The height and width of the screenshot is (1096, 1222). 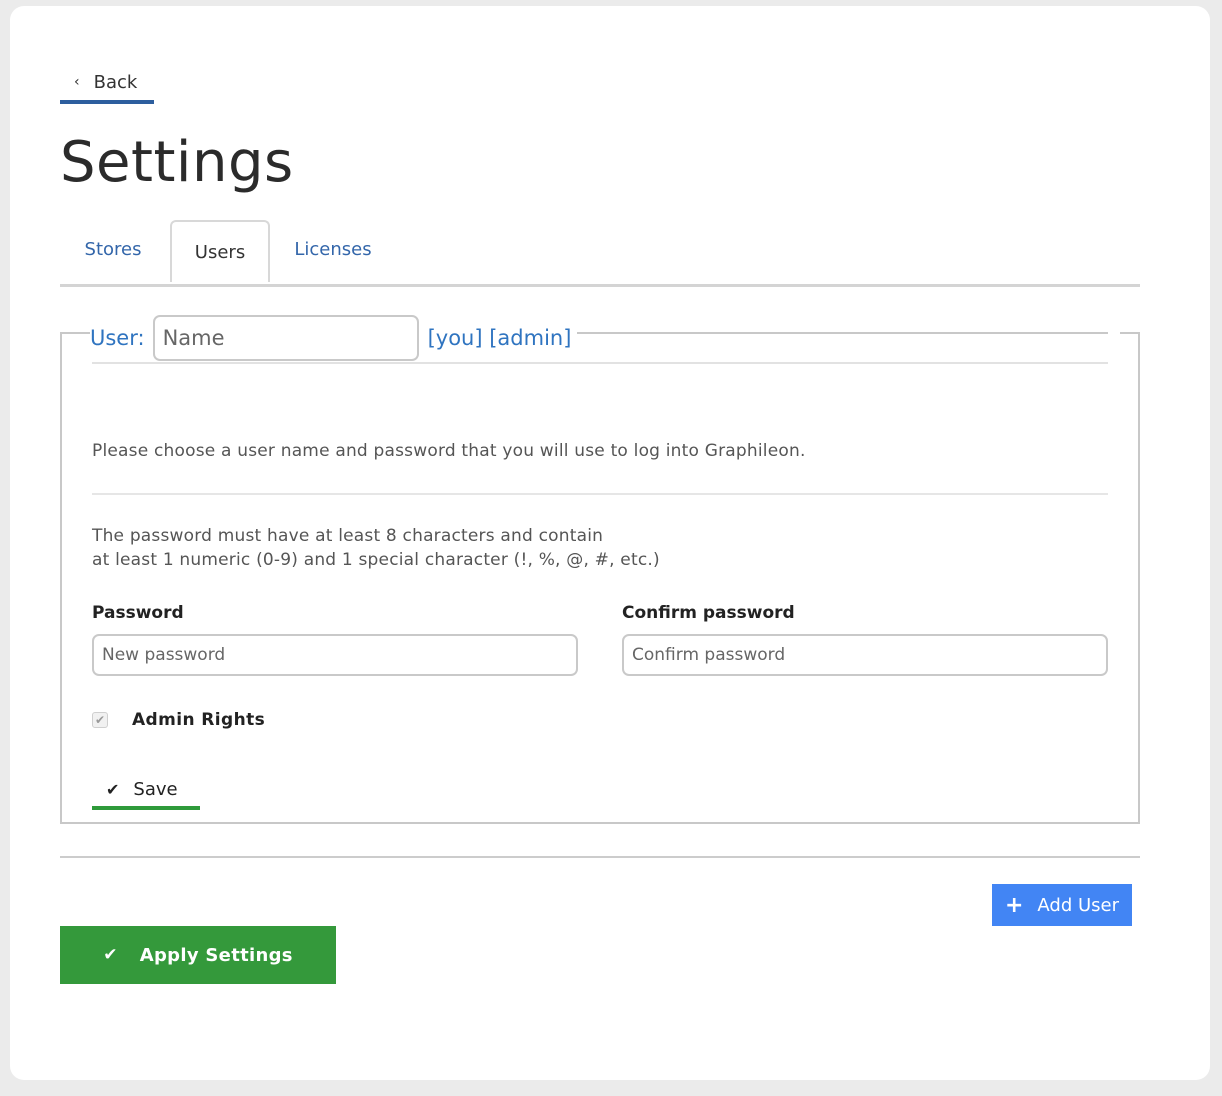 I want to click on tab-users: Users, so click(x=220, y=251).